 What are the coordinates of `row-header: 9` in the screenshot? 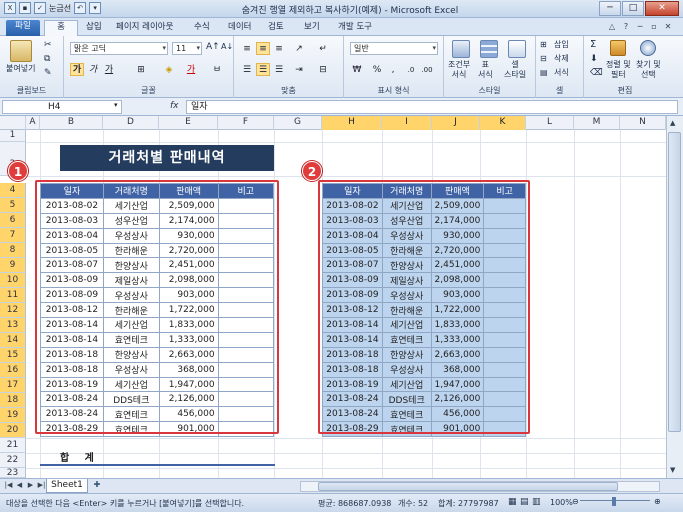 It's located at (13, 265).